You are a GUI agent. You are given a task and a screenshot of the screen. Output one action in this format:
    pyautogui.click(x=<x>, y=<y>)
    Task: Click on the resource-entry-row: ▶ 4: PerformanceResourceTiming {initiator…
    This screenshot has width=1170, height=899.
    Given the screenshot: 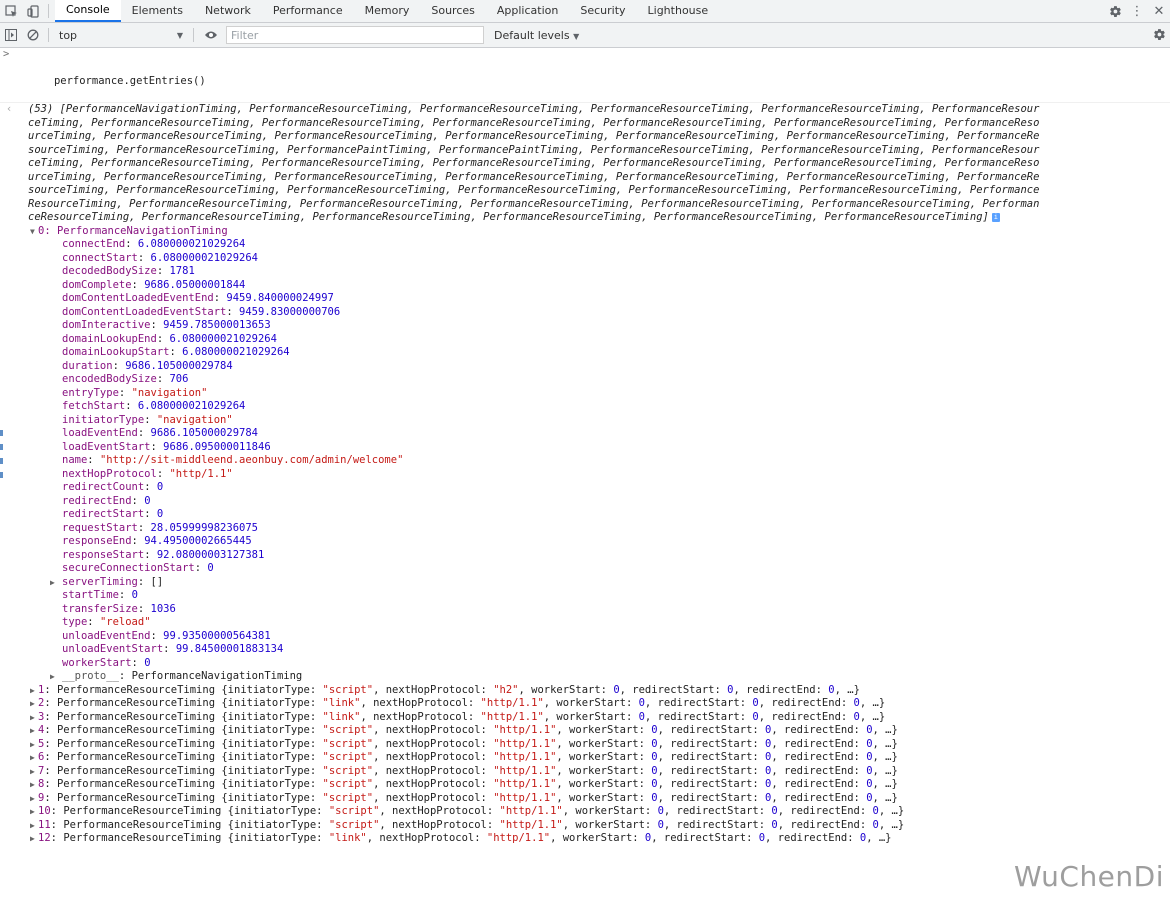 What is the action you would take?
    pyautogui.click(x=599, y=731)
    